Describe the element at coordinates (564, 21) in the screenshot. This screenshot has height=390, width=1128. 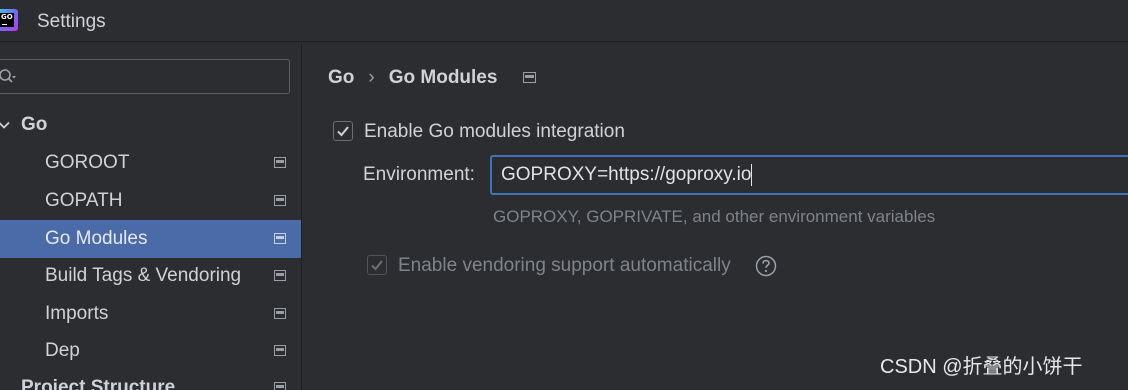
I see `title-bar: GO Settings` at that location.